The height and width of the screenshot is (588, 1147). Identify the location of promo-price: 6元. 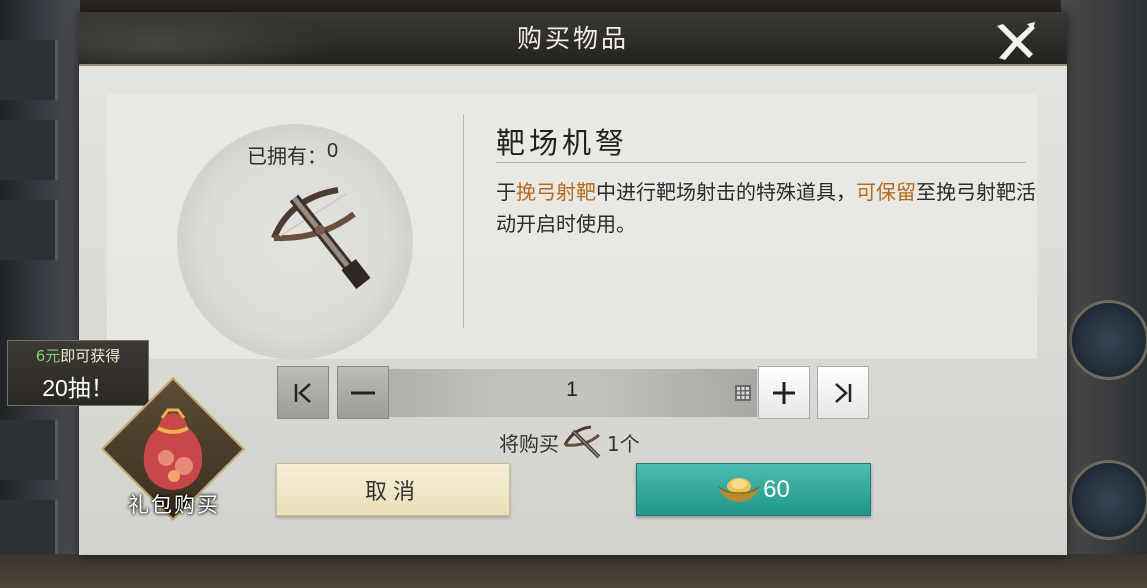
(48, 356).